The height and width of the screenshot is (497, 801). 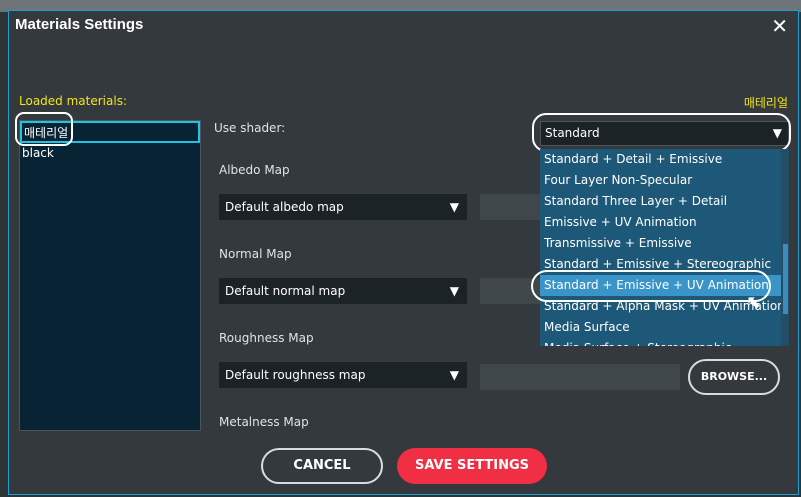 I want to click on shader-option: Standard Three Layer + Detail, so click(x=664, y=201).